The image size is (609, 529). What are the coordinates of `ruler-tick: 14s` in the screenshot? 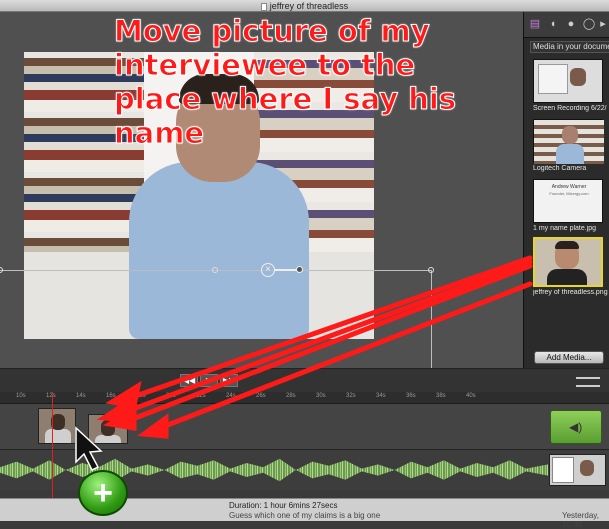 It's located at (81, 396).